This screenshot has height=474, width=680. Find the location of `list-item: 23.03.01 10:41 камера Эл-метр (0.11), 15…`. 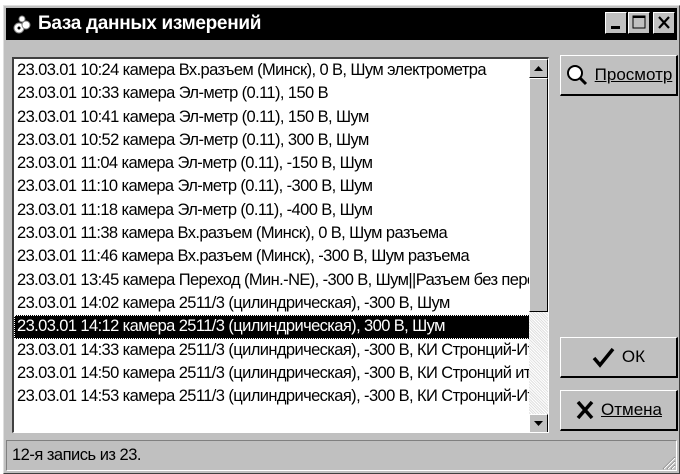

list-item: 23.03.01 10:41 камера Эл-метр (0.11), 15… is located at coordinates (272, 117).